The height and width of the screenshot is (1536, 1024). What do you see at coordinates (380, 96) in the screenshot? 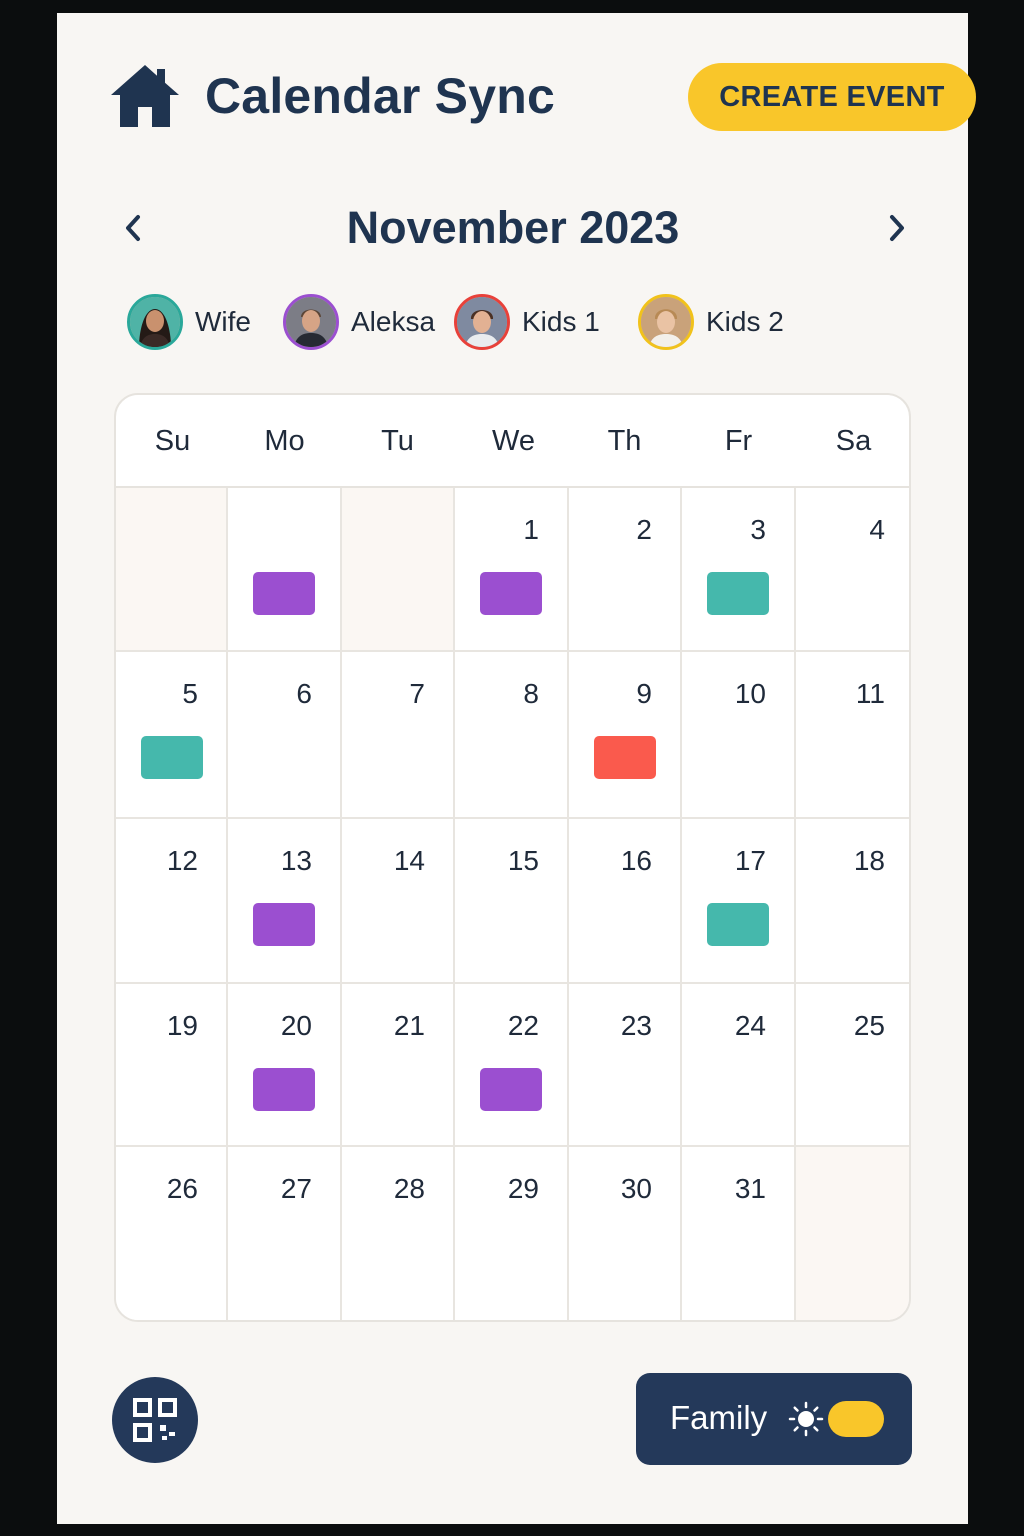
I see `app-title: Calendar Sync` at bounding box center [380, 96].